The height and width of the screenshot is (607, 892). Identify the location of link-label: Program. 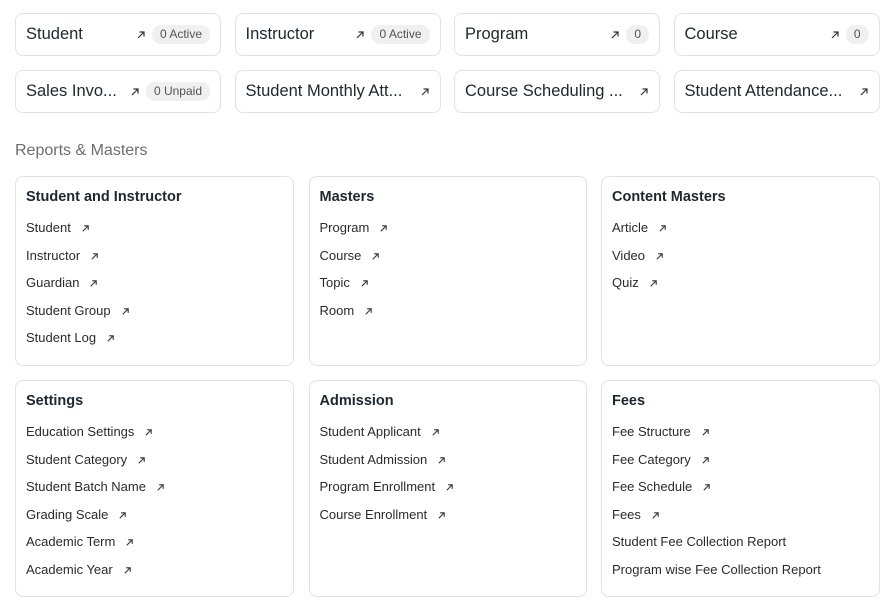
(344, 227).